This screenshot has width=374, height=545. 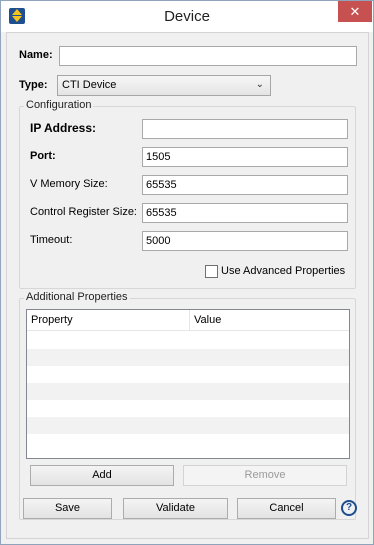 I want to click on column-header-property: Property, so click(x=108, y=320).